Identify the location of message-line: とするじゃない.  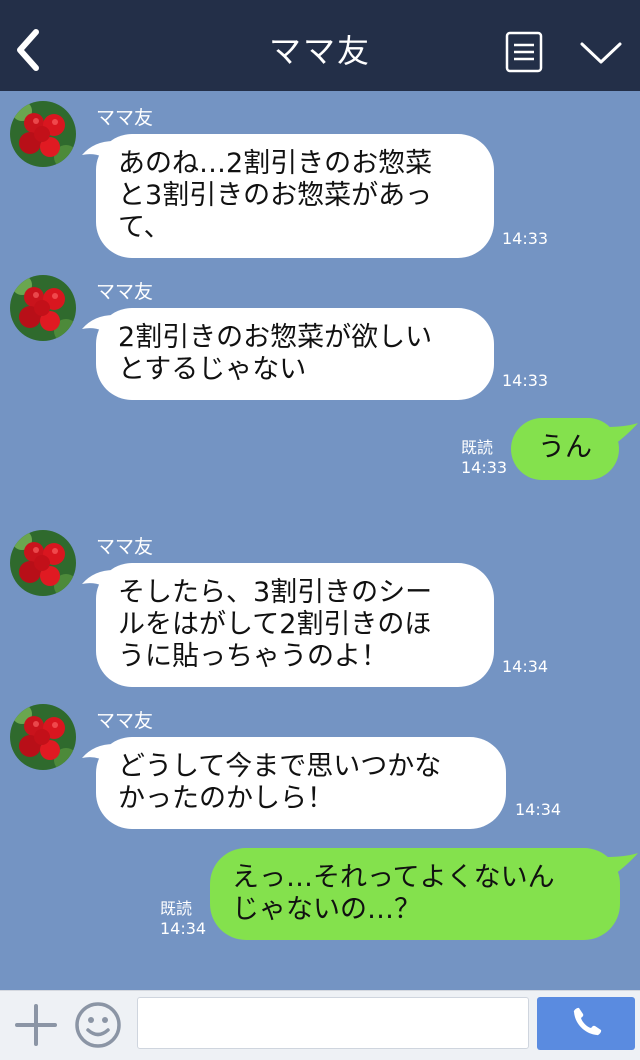
(212, 369).